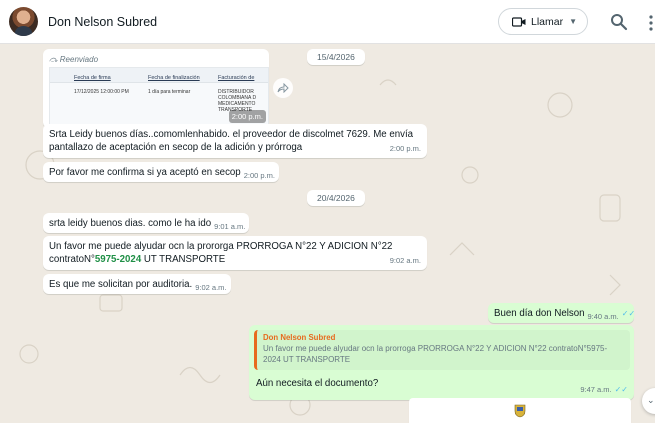 Image resolution: width=655 pixels, height=423 pixels. What do you see at coordinates (519, 21) in the screenshot?
I see `video-camera-icon` at bounding box center [519, 21].